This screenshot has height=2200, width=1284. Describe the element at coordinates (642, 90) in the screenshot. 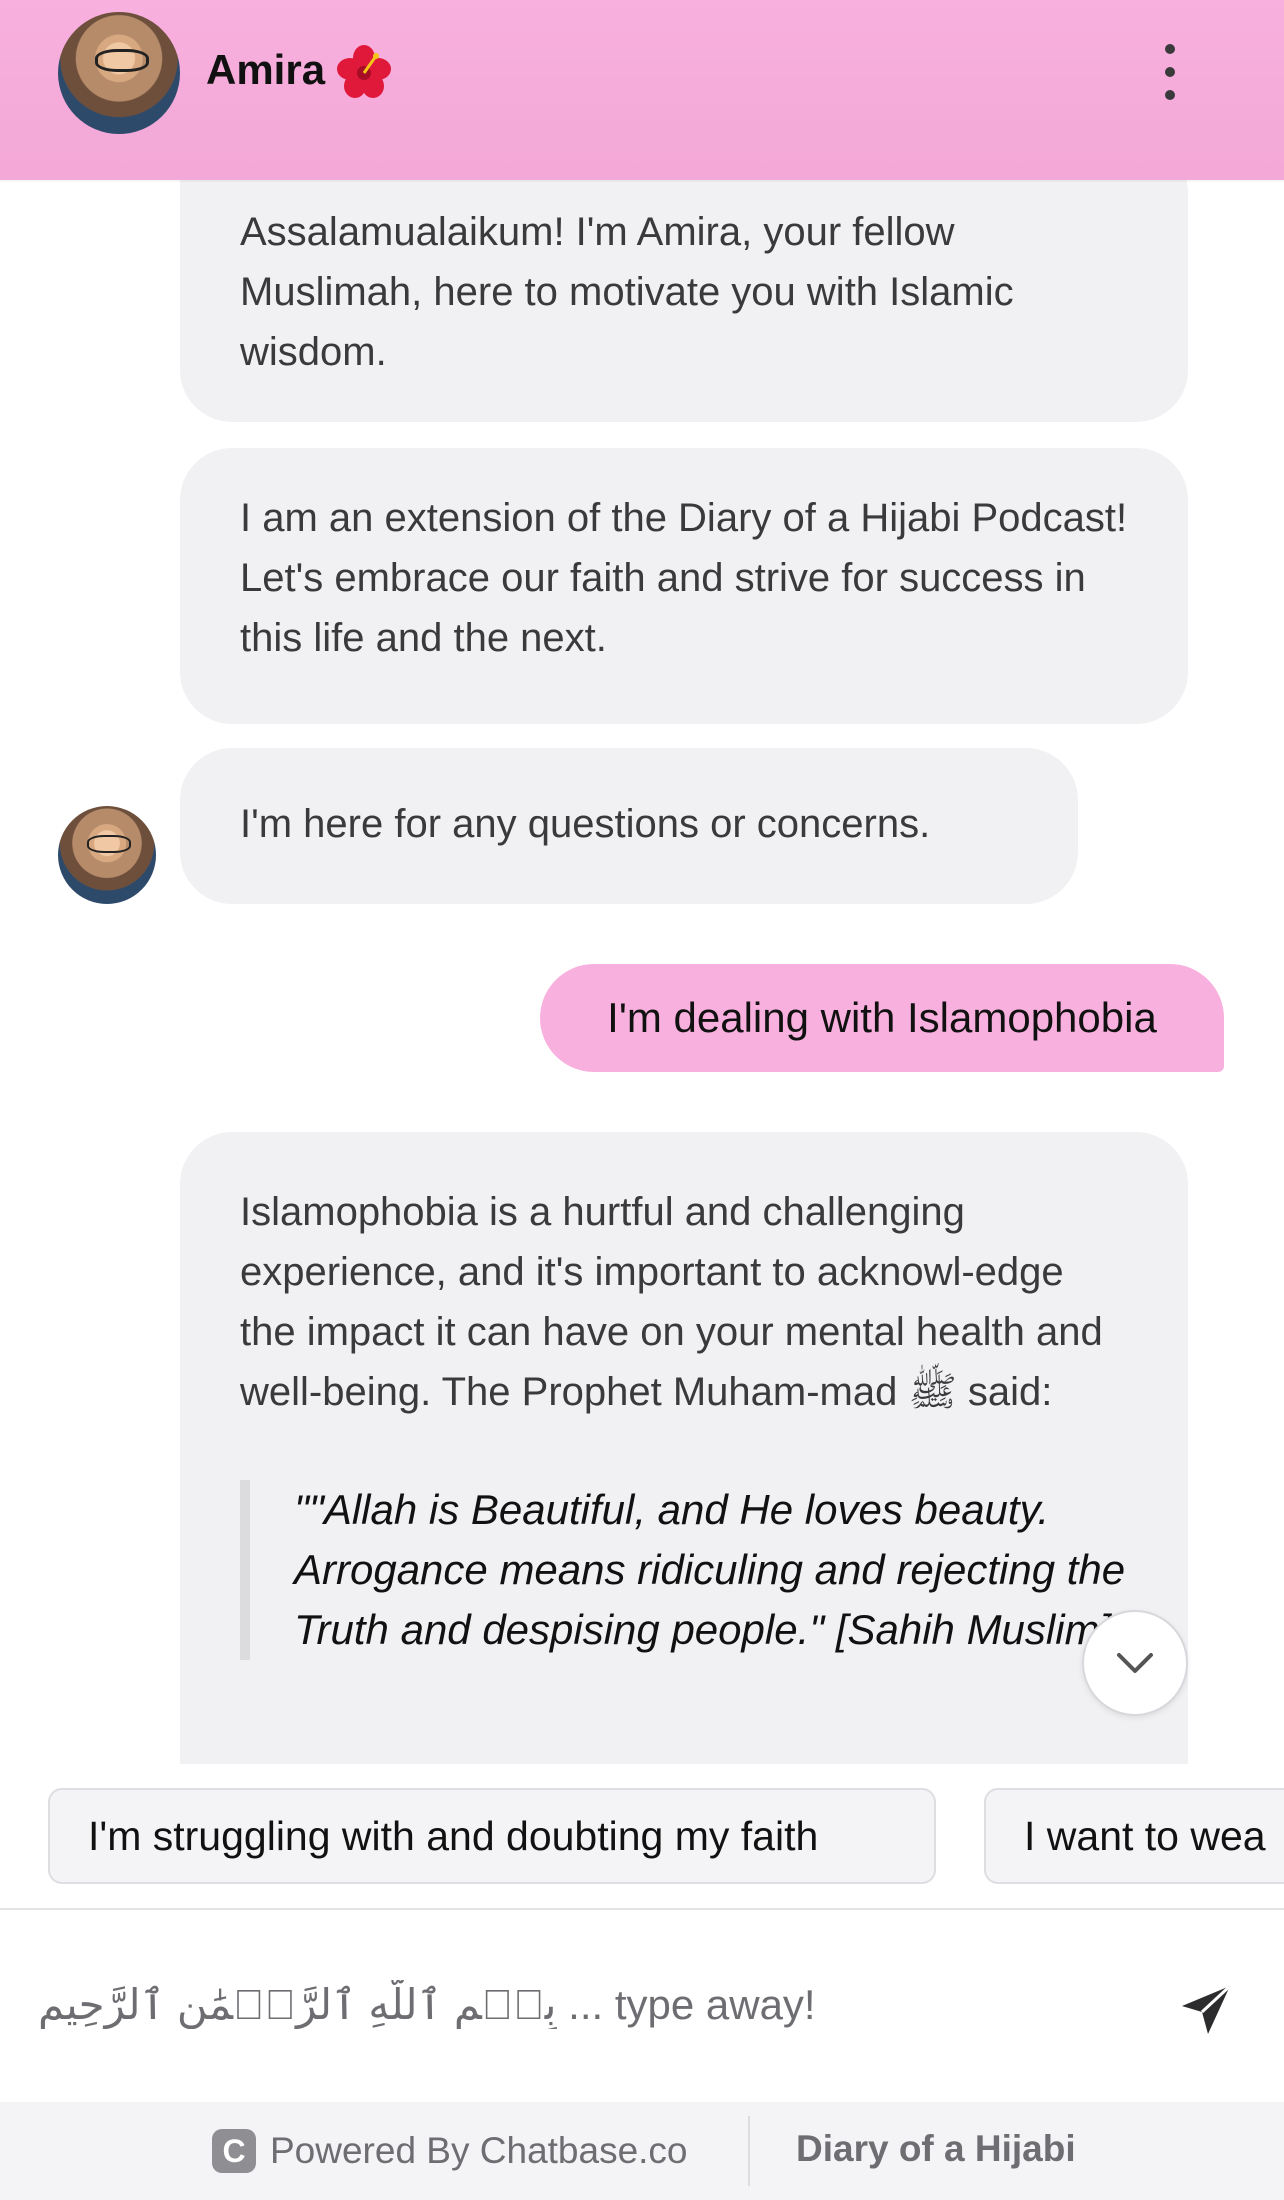

I see `chat-header: Amira` at that location.